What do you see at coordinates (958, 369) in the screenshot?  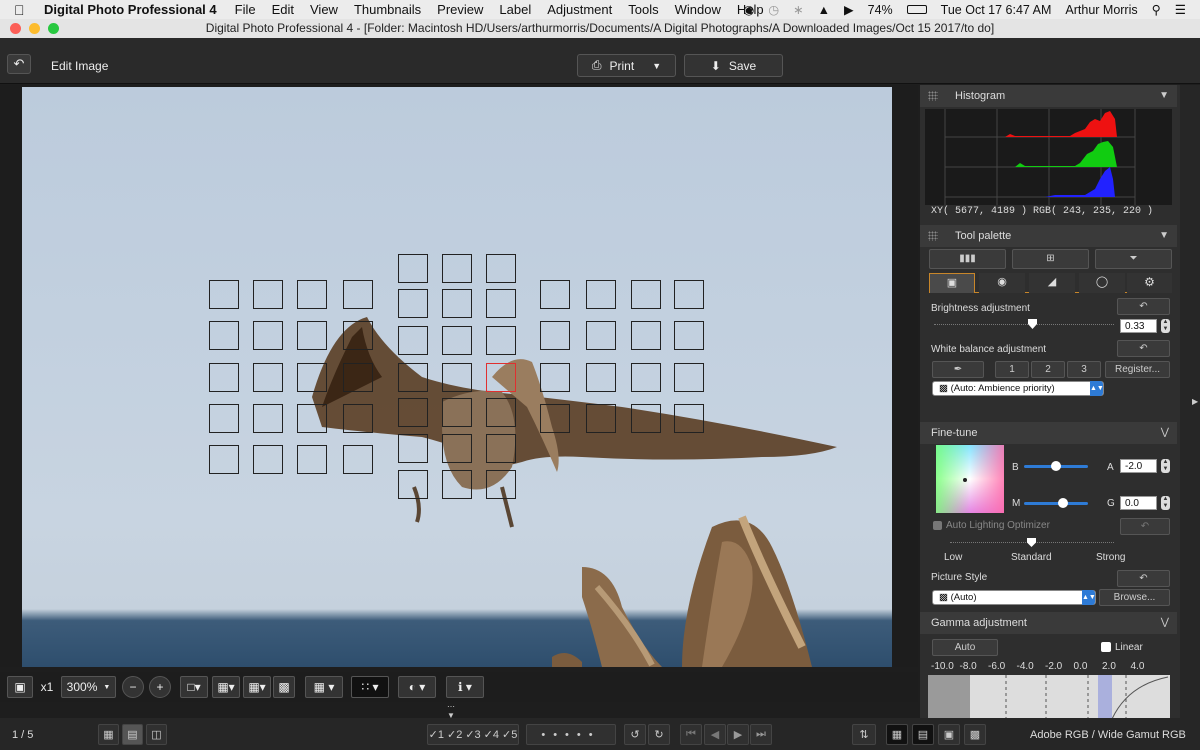 I see `wb-eyedropper-button: ✒` at bounding box center [958, 369].